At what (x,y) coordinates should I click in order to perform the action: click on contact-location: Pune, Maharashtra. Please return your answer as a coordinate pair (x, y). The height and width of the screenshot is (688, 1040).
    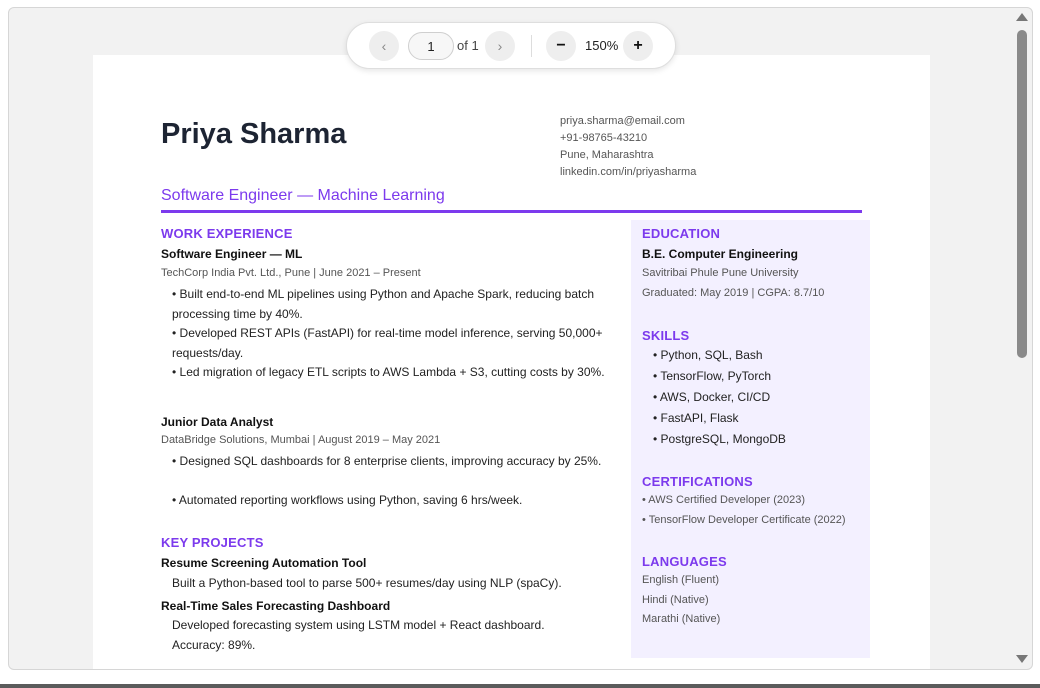
    Looking at the image, I should click on (607, 155).